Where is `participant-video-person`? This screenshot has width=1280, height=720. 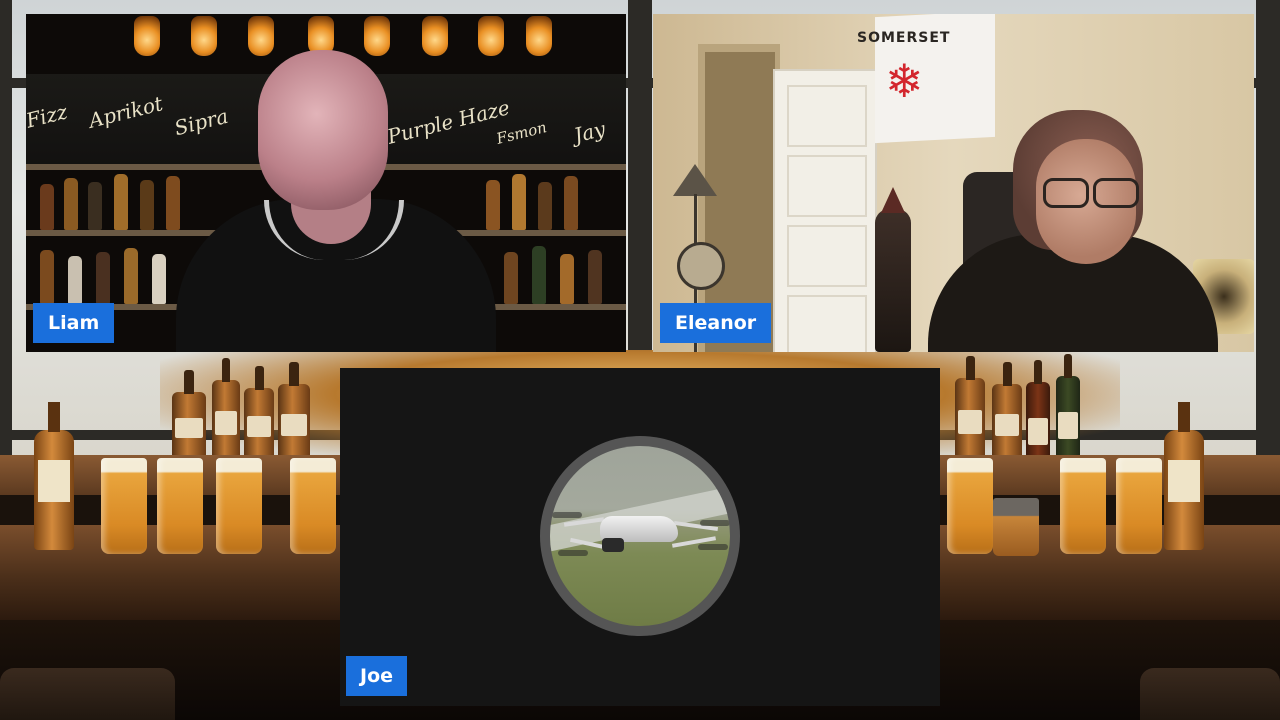 participant-video-person is located at coordinates (323, 130).